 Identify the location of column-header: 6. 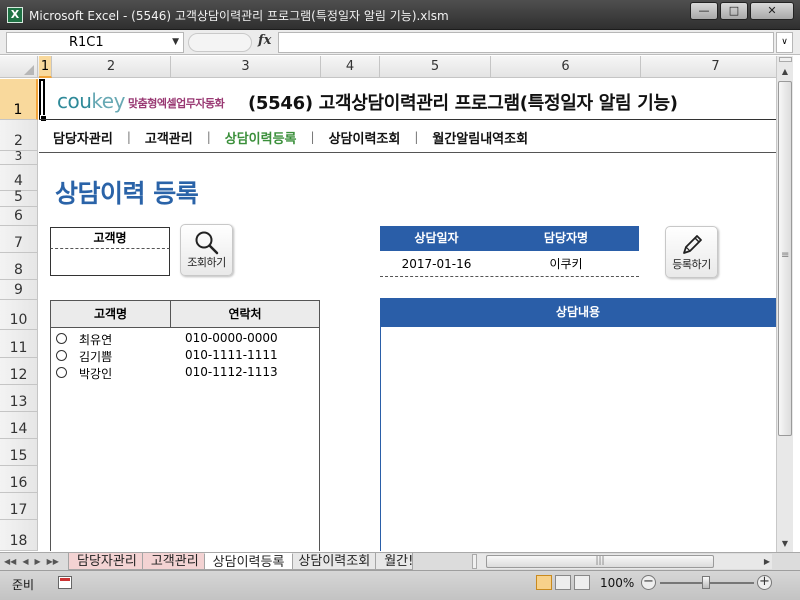
(566, 67).